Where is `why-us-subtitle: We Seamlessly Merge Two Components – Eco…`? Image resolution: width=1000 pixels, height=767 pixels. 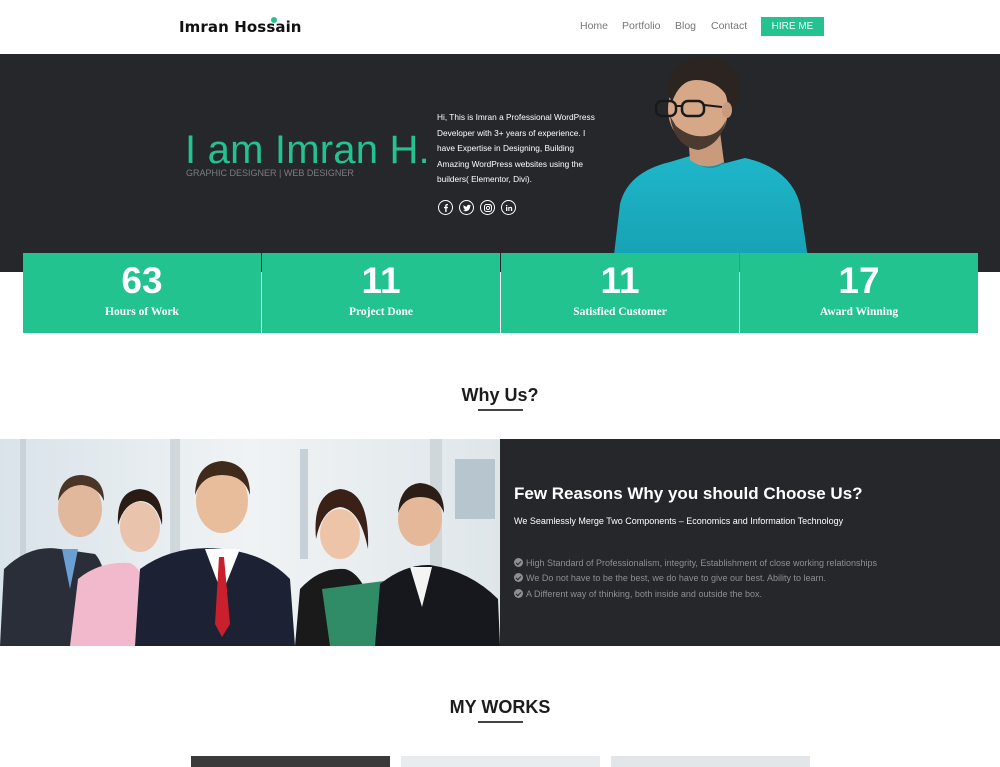 why-us-subtitle: We Seamlessly Merge Two Components – Eco… is located at coordinates (679, 521).